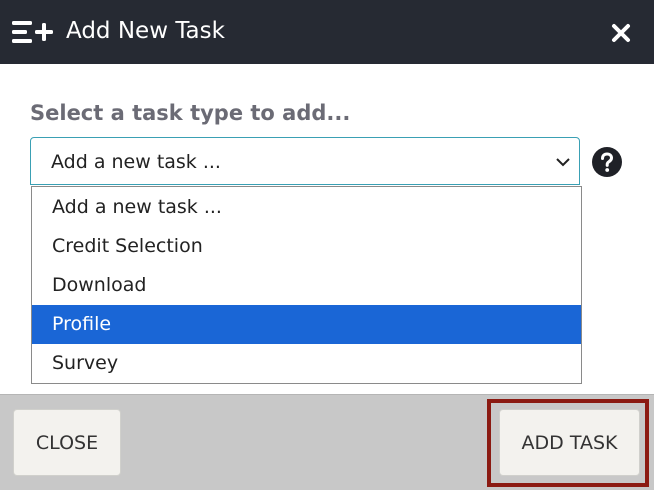 This screenshot has height=490, width=654. I want to click on option-credit-selection: Credit Selection, so click(306, 246).